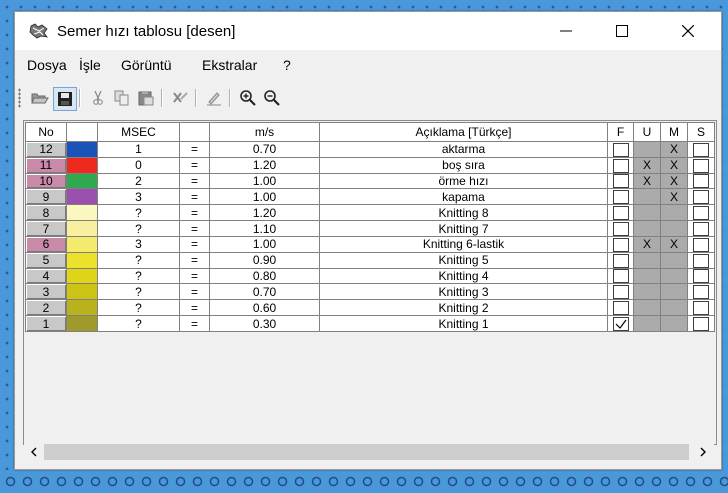 The width and height of the screenshot is (728, 493). Describe the element at coordinates (46, 213) in the screenshot. I see `row-number: 8` at that location.